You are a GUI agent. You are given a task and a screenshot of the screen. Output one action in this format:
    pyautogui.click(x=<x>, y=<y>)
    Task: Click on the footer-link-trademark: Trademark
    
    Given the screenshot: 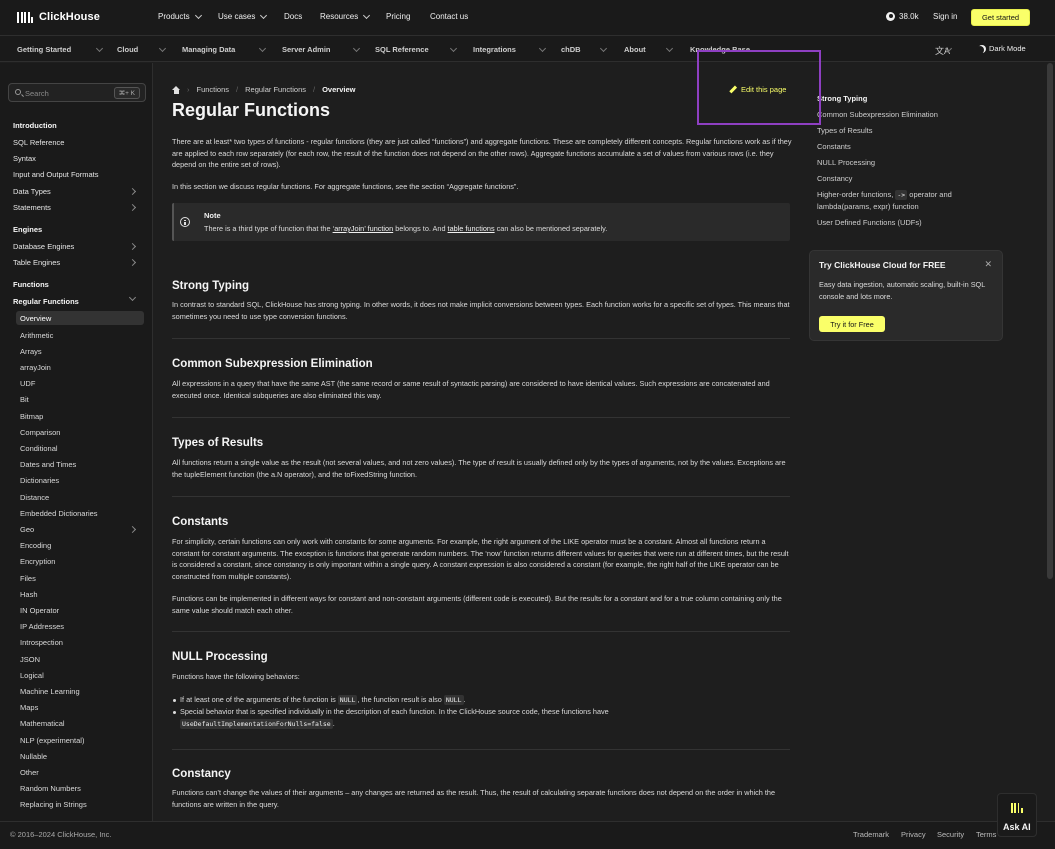 What is the action you would take?
    pyautogui.click(x=871, y=834)
    